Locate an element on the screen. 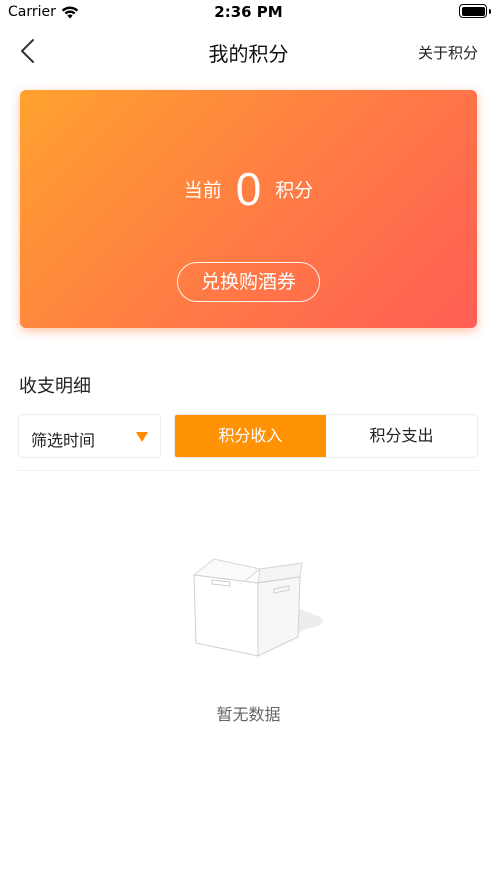 The height and width of the screenshot is (883, 497). divider is located at coordinates (248, 470).